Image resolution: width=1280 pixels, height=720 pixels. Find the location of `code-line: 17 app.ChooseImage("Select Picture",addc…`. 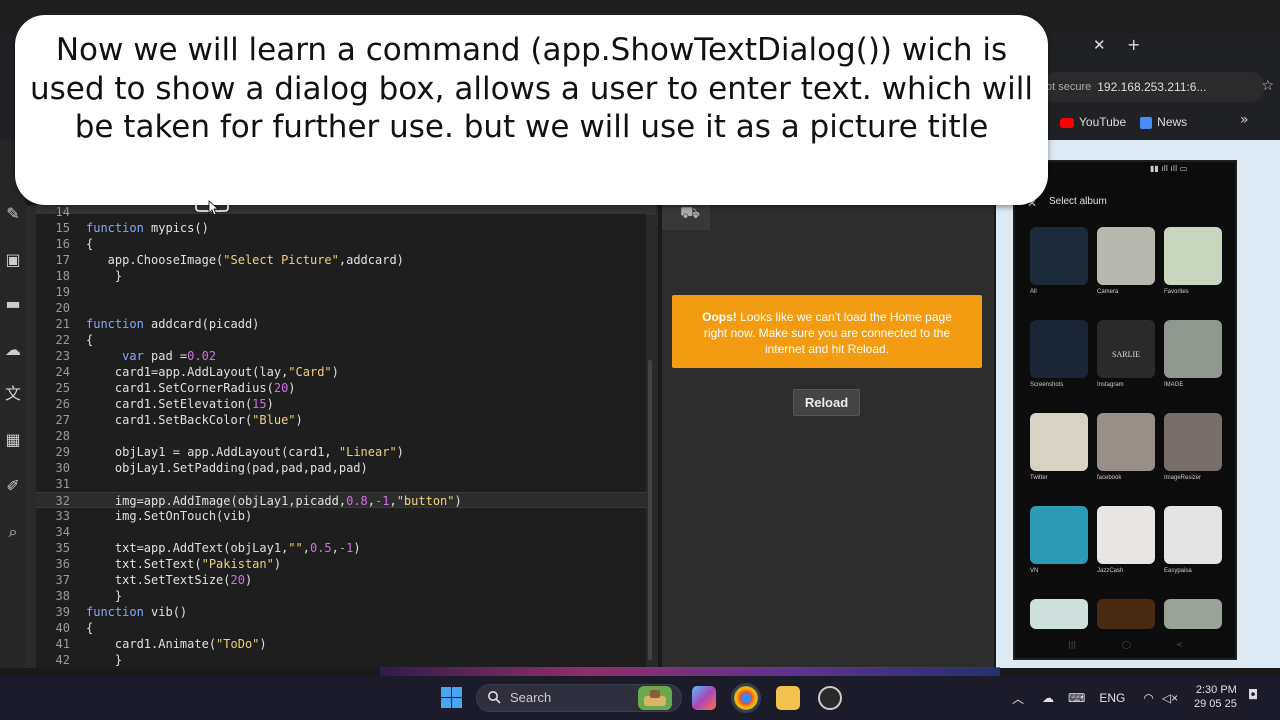

code-line: 17 app.ChooseImage("Select Picture",addc… is located at coordinates (341, 260).